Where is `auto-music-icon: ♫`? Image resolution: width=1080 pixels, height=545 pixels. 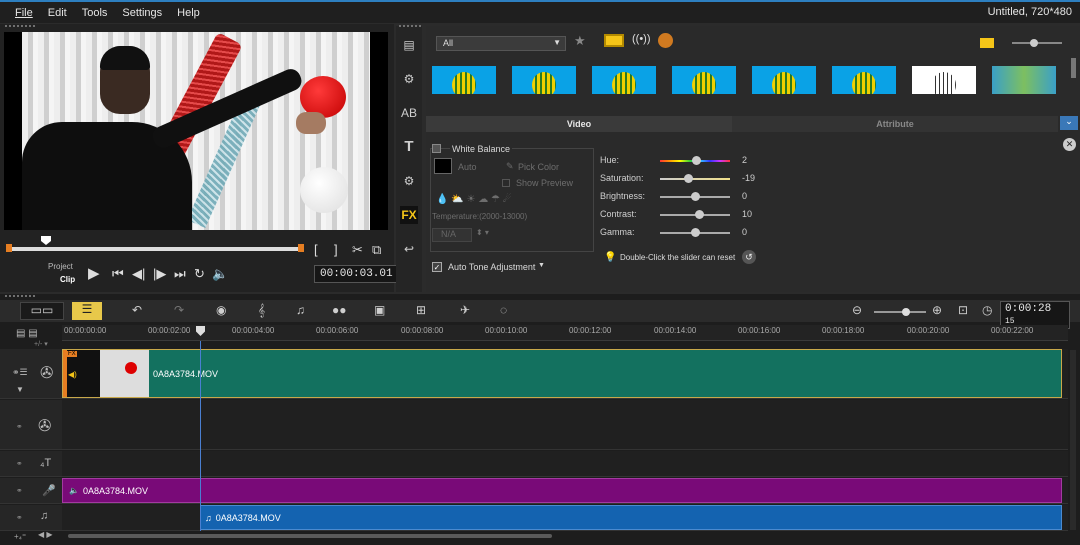 auto-music-icon: ♫ is located at coordinates (300, 310).